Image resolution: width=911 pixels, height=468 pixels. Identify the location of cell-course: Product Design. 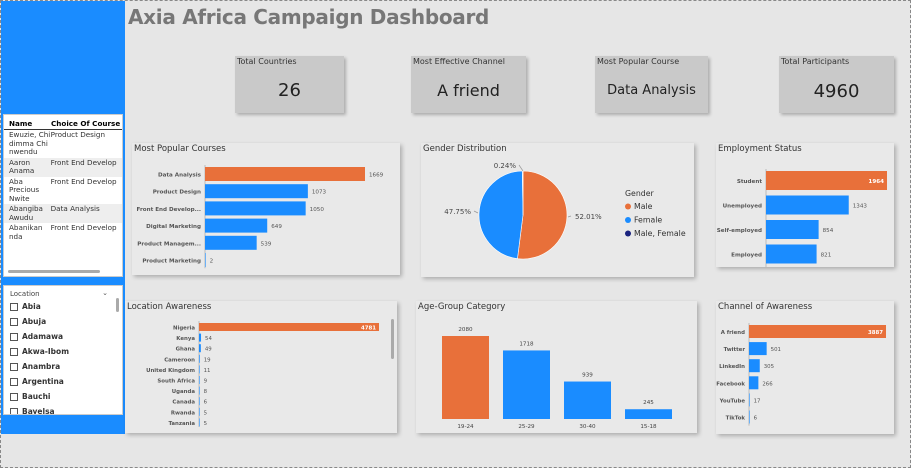
(78, 135).